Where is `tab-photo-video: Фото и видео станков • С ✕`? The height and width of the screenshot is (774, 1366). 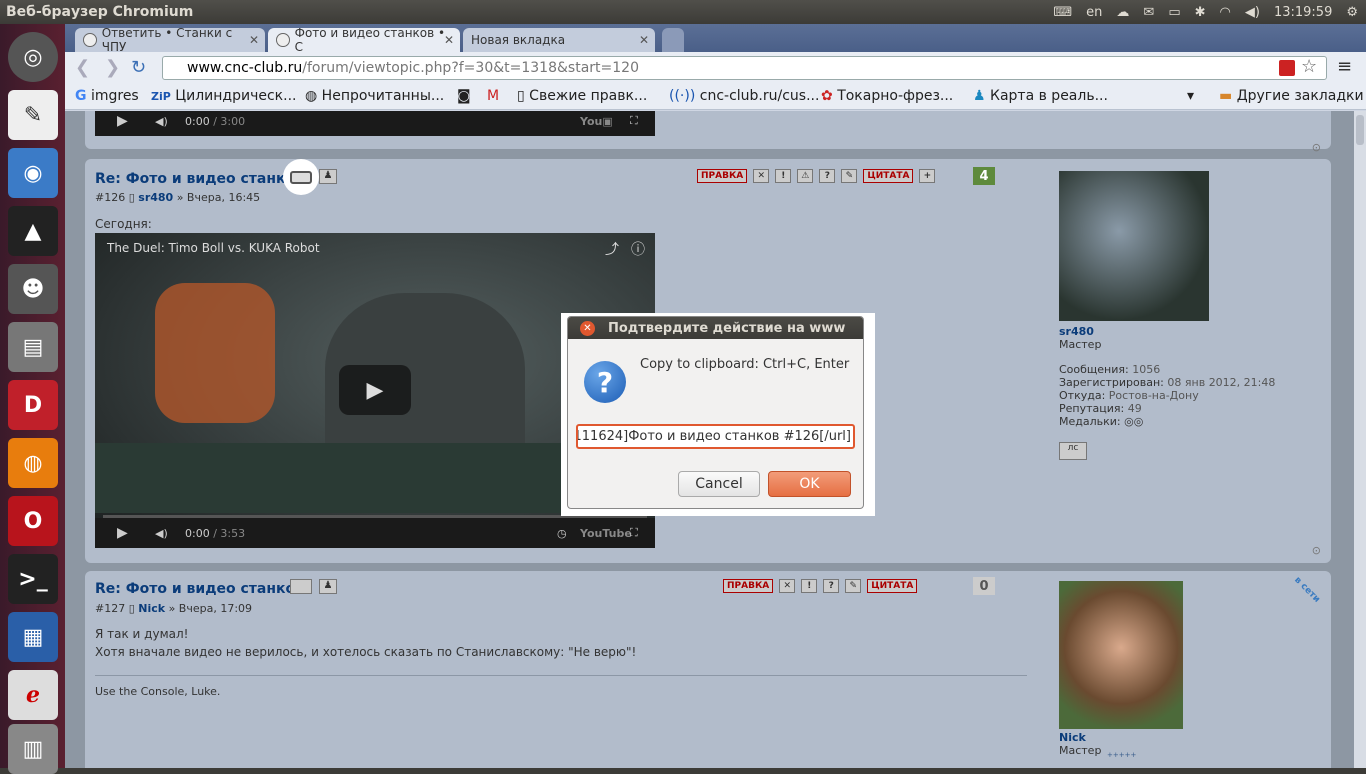
tab-photo-video: Фото и видео станков • С ✕ is located at coordinates (364, 40).